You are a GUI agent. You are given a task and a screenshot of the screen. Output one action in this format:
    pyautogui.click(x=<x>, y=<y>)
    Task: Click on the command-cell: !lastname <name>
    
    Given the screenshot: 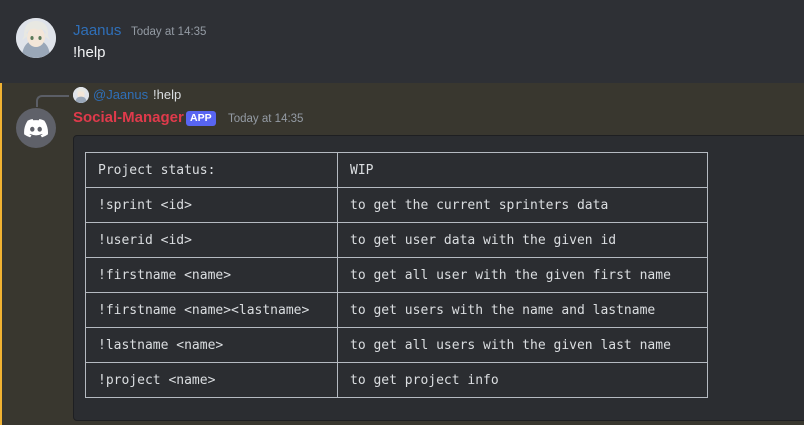 What is the action you would take?
    pyautogui.click(x=211, y=345)
    